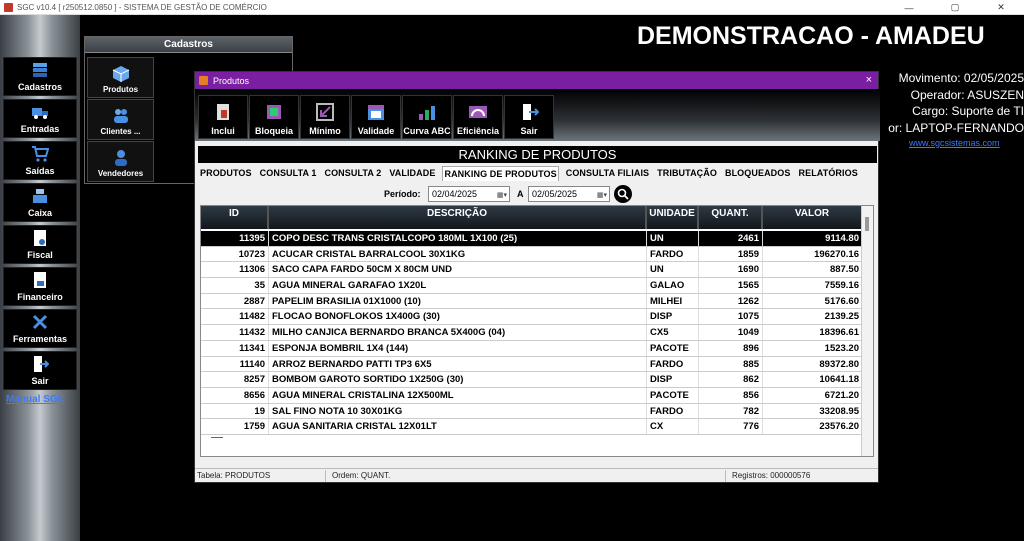 The image size is (1024, 541). Describe the element at coordinates (458, 379) in the screenshot. I see `cell-descricao: BOMBOM GAROTO SORTIDO 1X250G (30)` at that location.